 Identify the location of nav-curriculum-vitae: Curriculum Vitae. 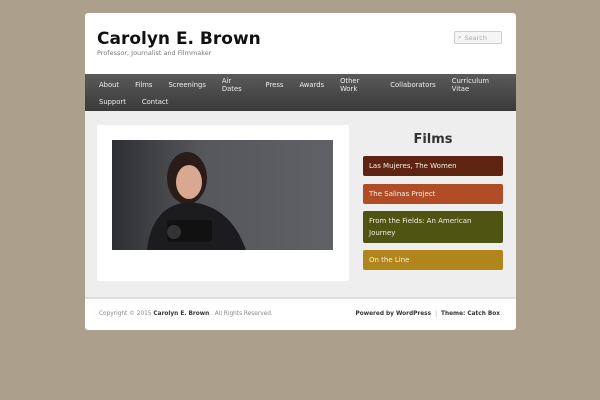
(477, 85).